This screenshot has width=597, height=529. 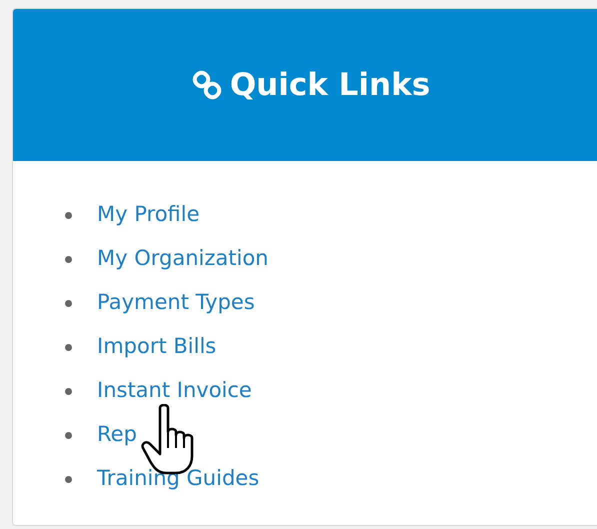 What do you see at coordinates (148, 215) in the screenshot?
I see `quick-link: My Profile` at bounding box center [148, 215].